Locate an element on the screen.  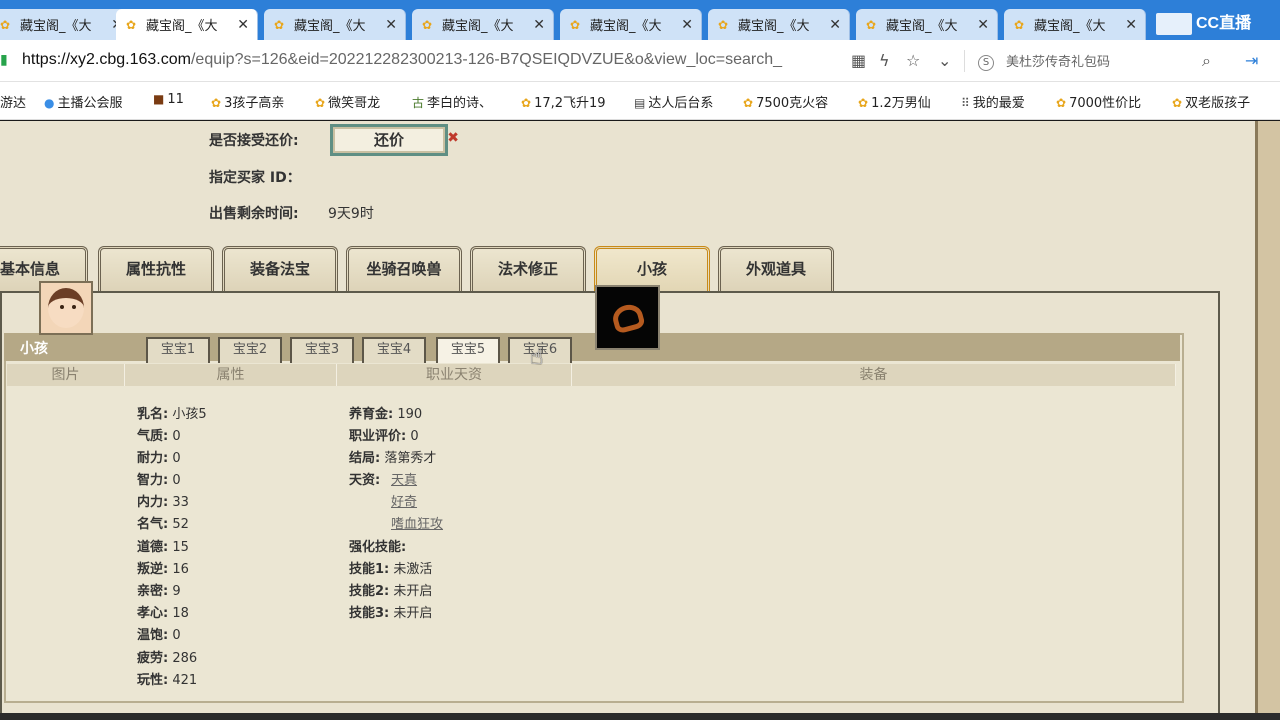
tab-baby-3: 宝宝3 is located at coordinates (322, 350).